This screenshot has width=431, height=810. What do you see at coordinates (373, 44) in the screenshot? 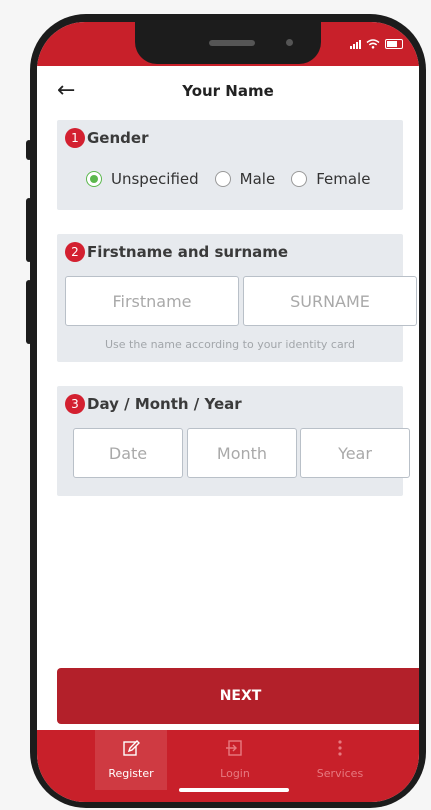
I see `wifi-icon` at bounding box center [373, 44].